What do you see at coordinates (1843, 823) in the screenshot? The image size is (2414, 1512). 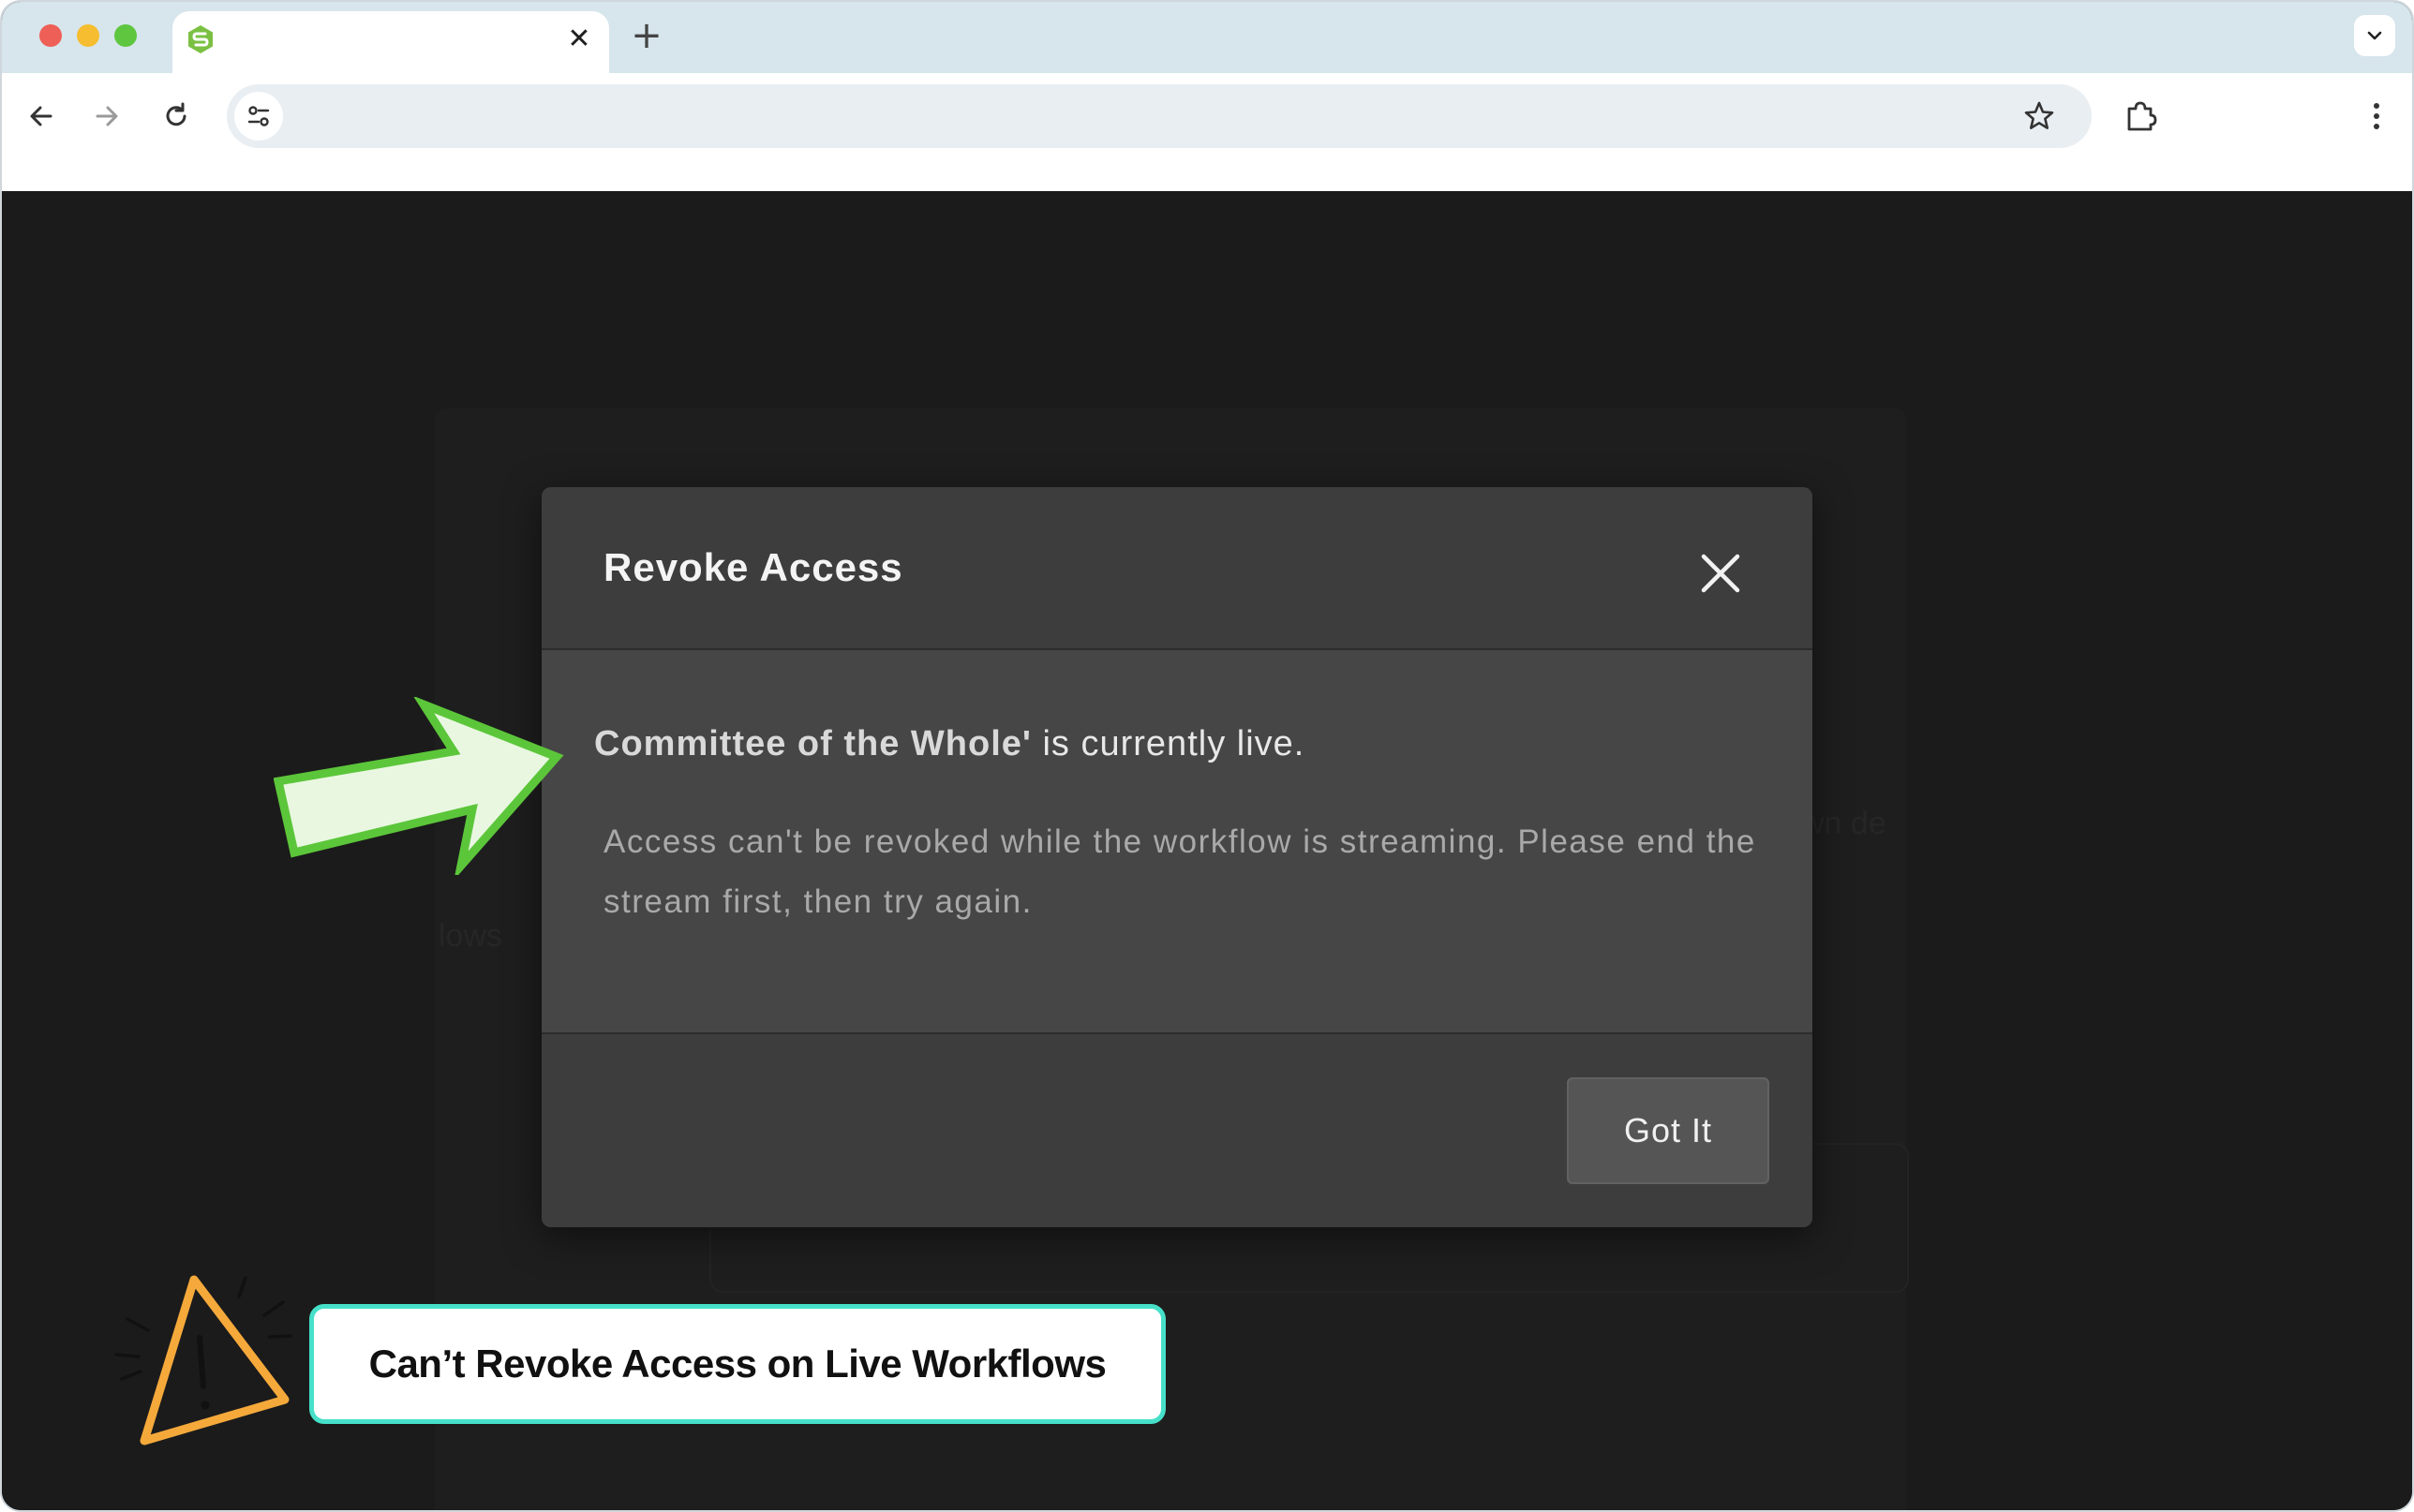 I see `background-text: wn de` at bounding box center [1843, 823].